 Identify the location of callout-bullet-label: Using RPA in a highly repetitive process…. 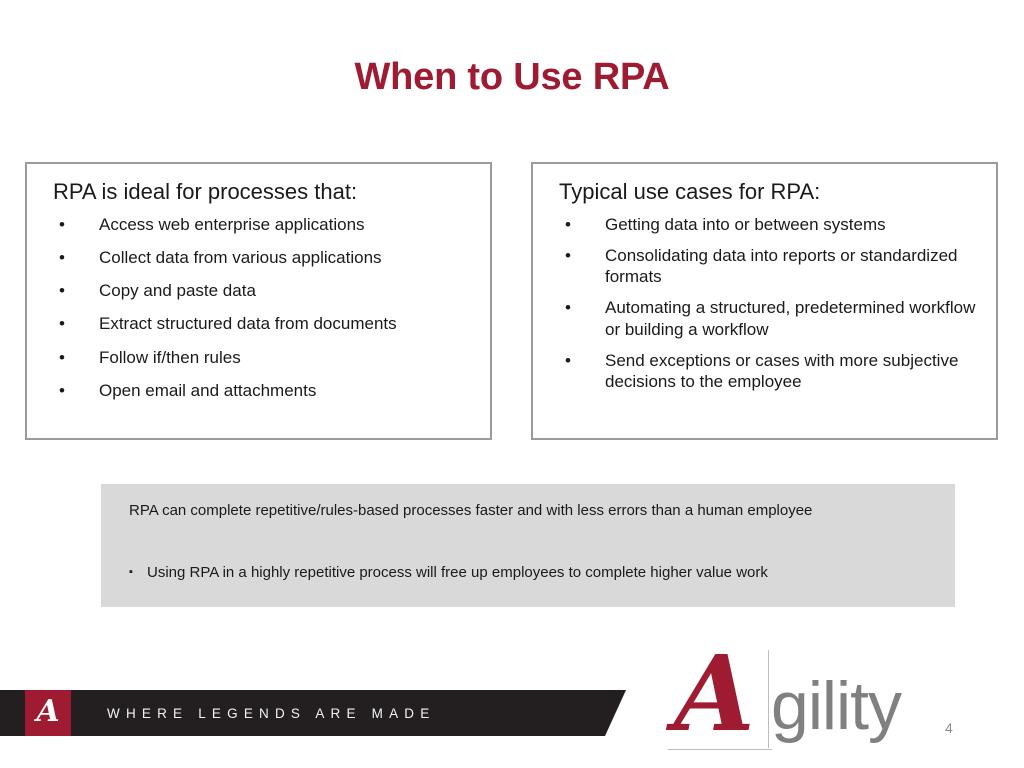
(457, 572).